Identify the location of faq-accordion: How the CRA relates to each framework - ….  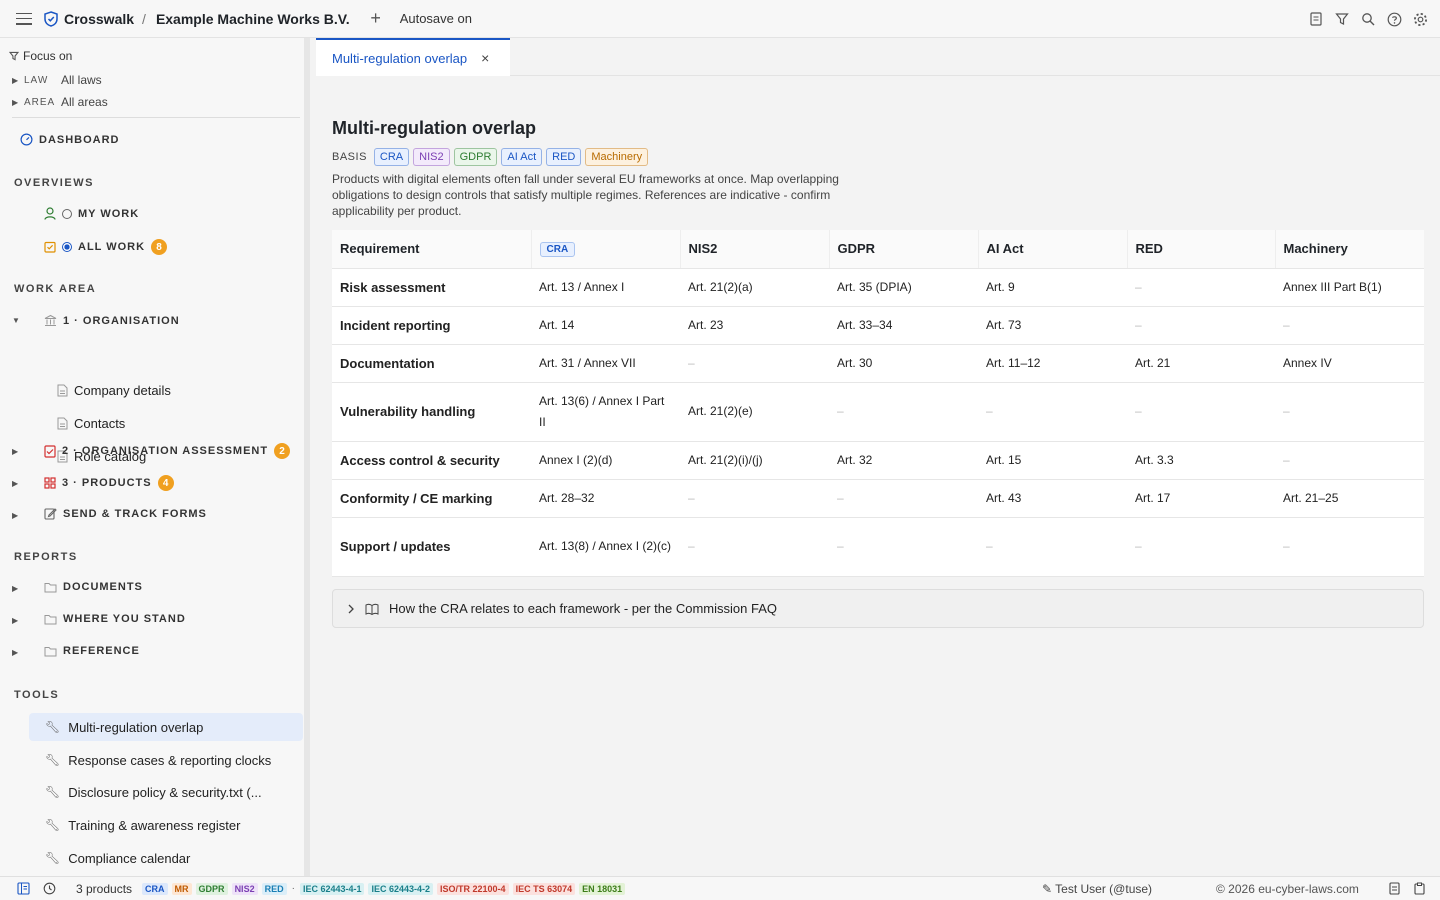
(878, 608).